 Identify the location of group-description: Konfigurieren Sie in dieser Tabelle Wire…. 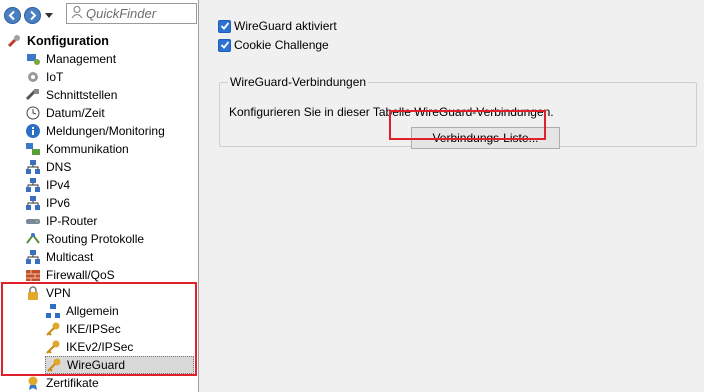
(391, 112).